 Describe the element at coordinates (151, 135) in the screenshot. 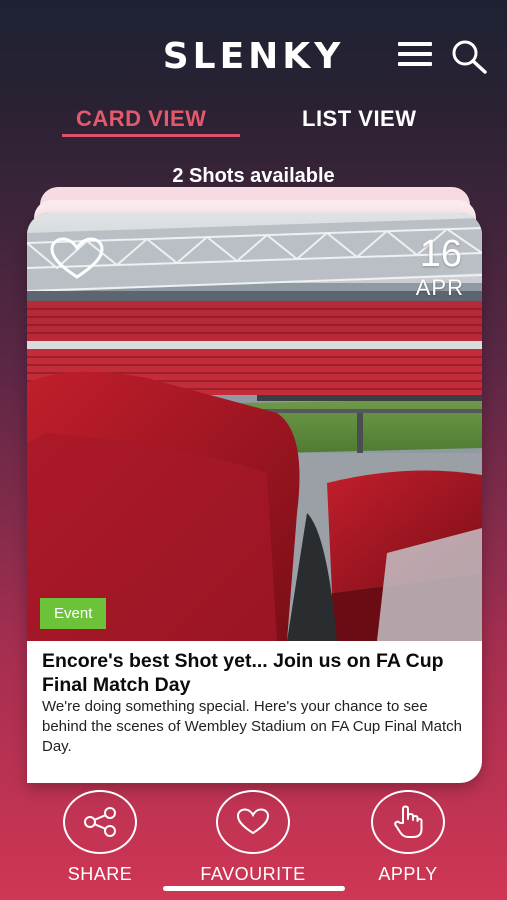

I see `active-tab-indicator` at that location.